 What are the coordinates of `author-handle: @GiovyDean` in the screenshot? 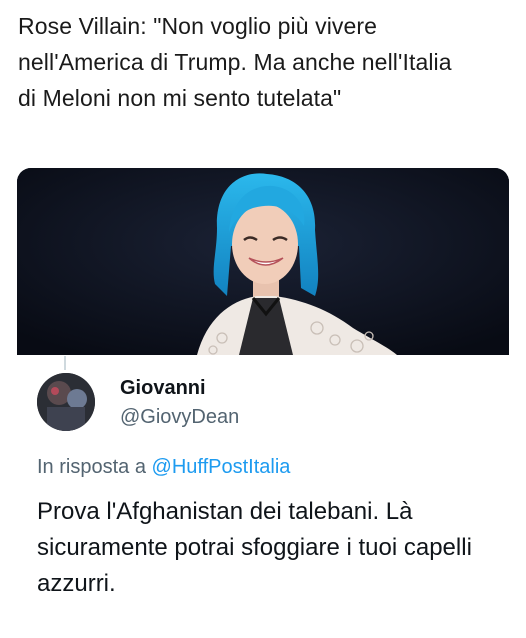 It's located at (179, 417).